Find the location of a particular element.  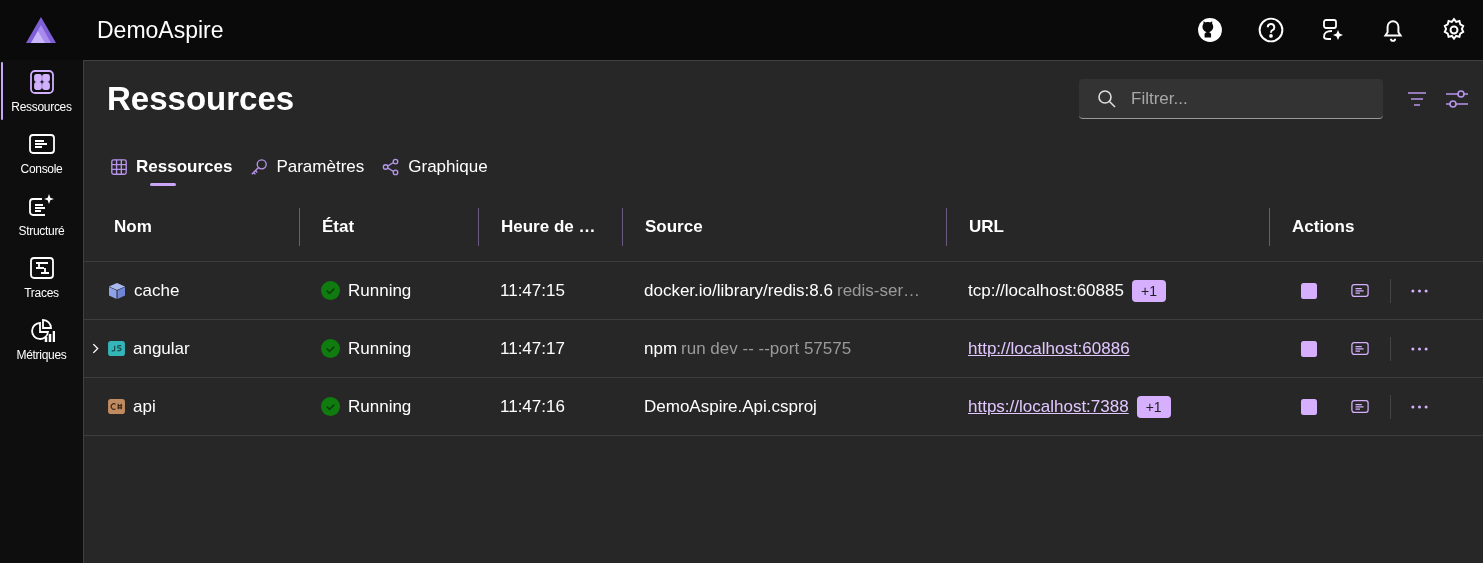

column-header: État is located at coordinates (338, 226).